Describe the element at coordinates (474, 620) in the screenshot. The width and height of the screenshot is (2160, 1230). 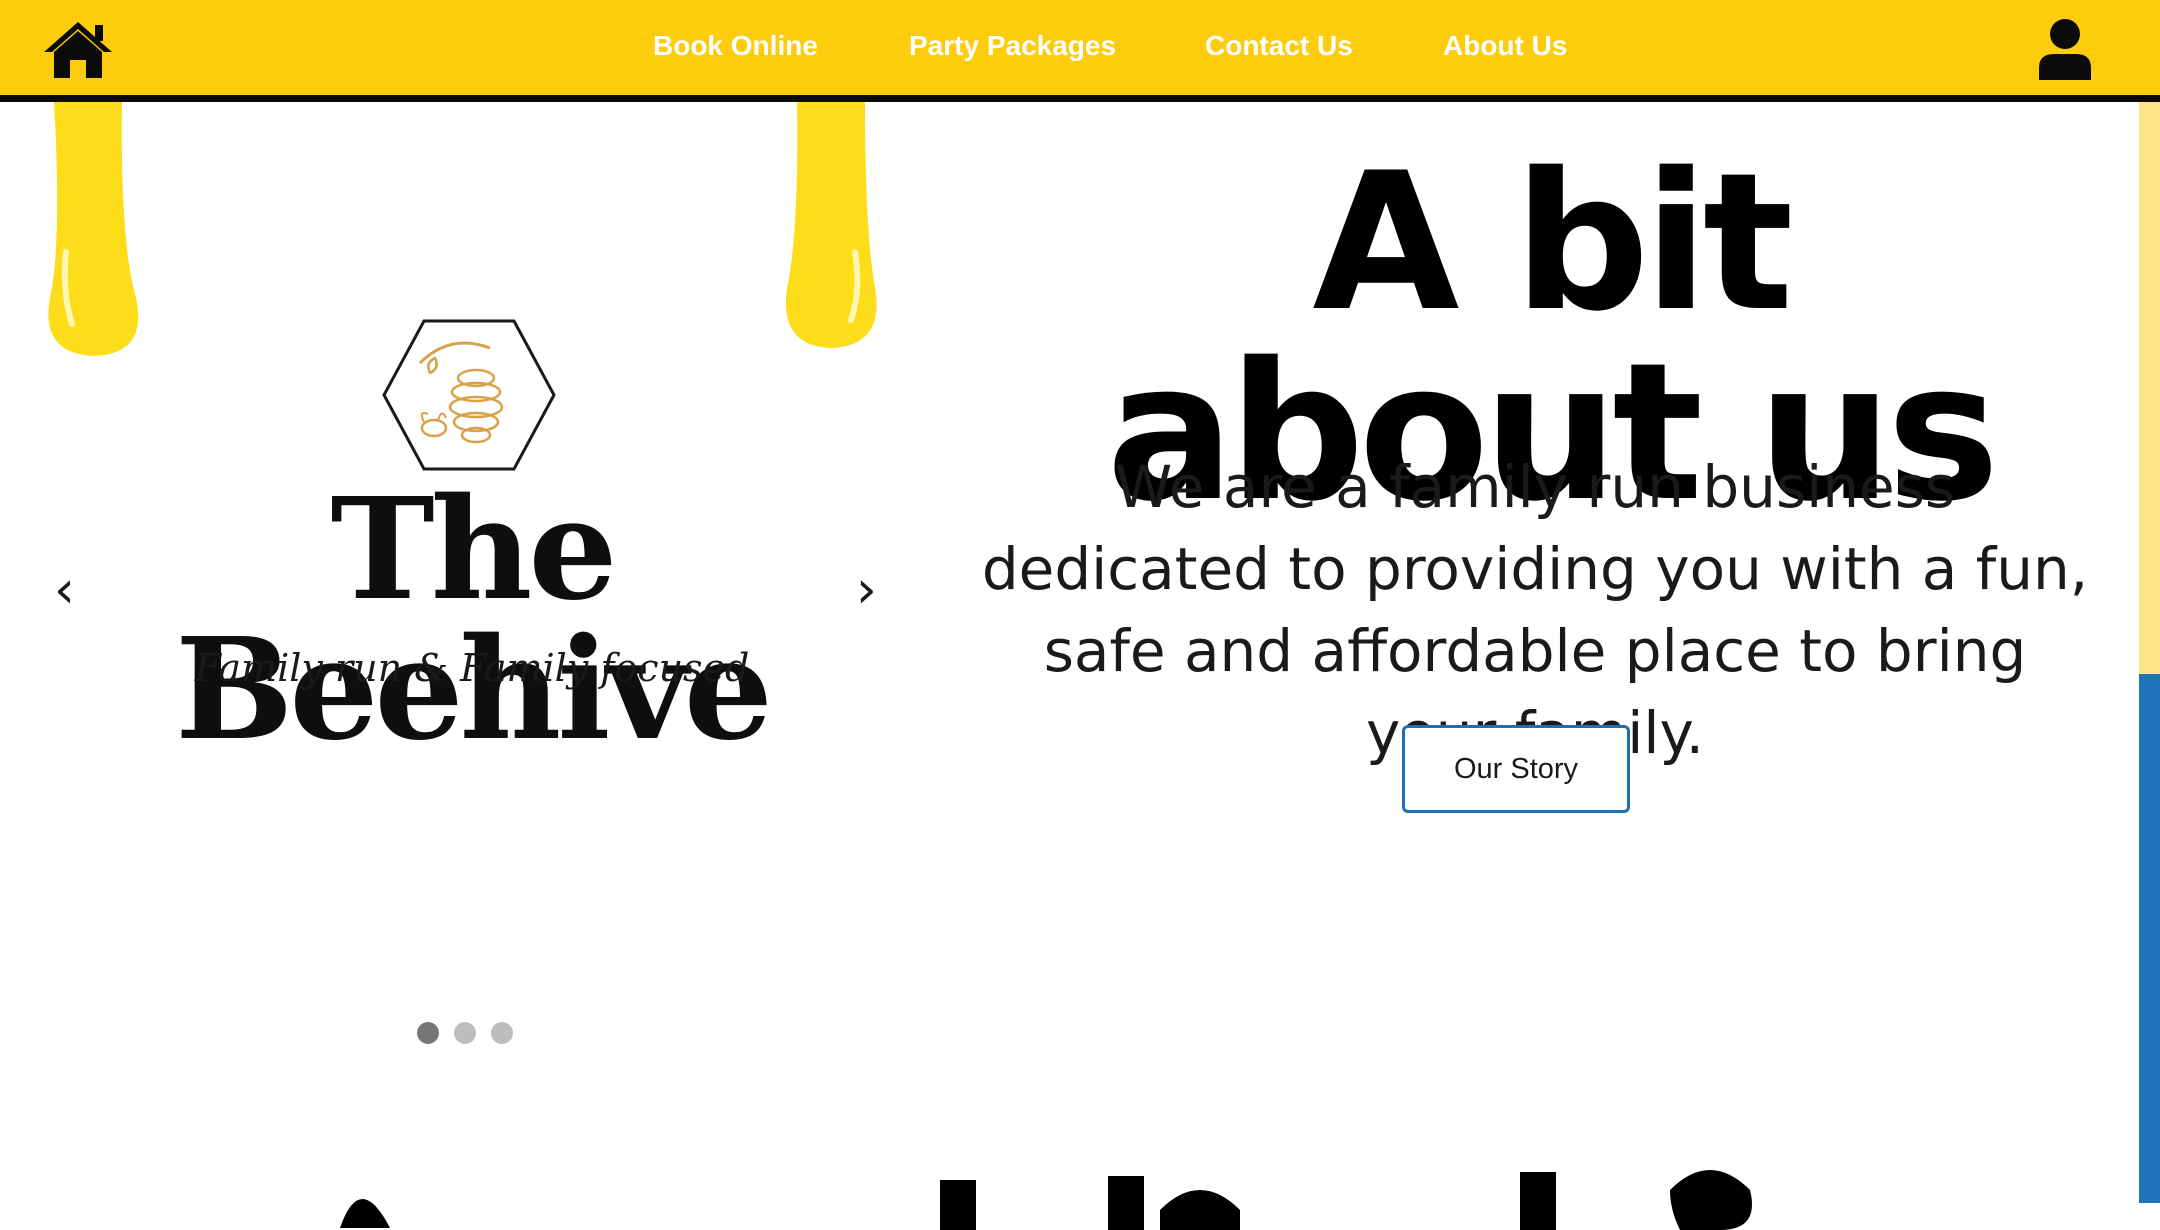
I see `brand-name: The Beehive` at that location.